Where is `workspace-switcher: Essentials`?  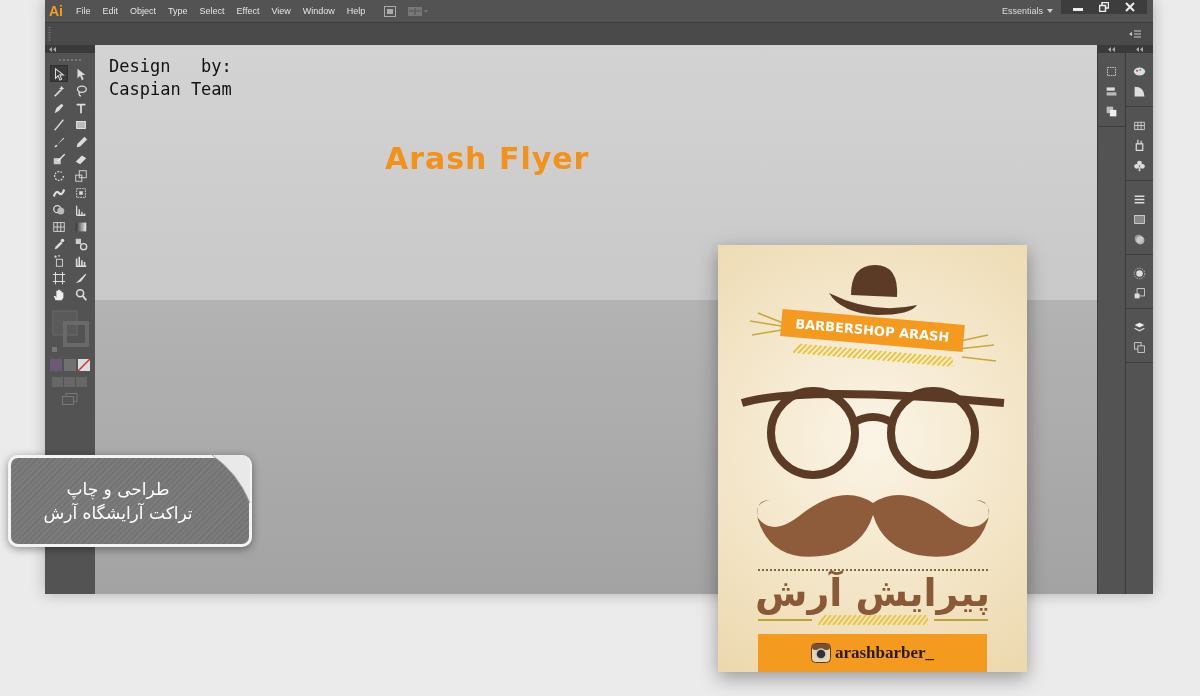
workspace-switcher: Essentials is located at coordinates (1022, 11).